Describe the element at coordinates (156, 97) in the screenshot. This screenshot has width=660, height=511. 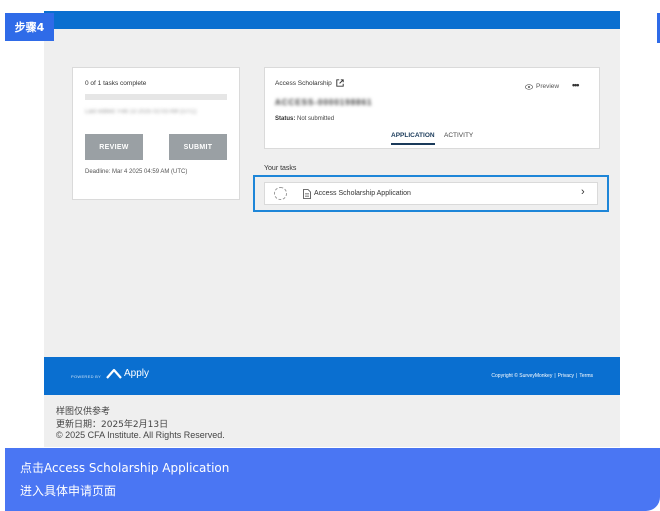
I see `progress-bar` at that location.